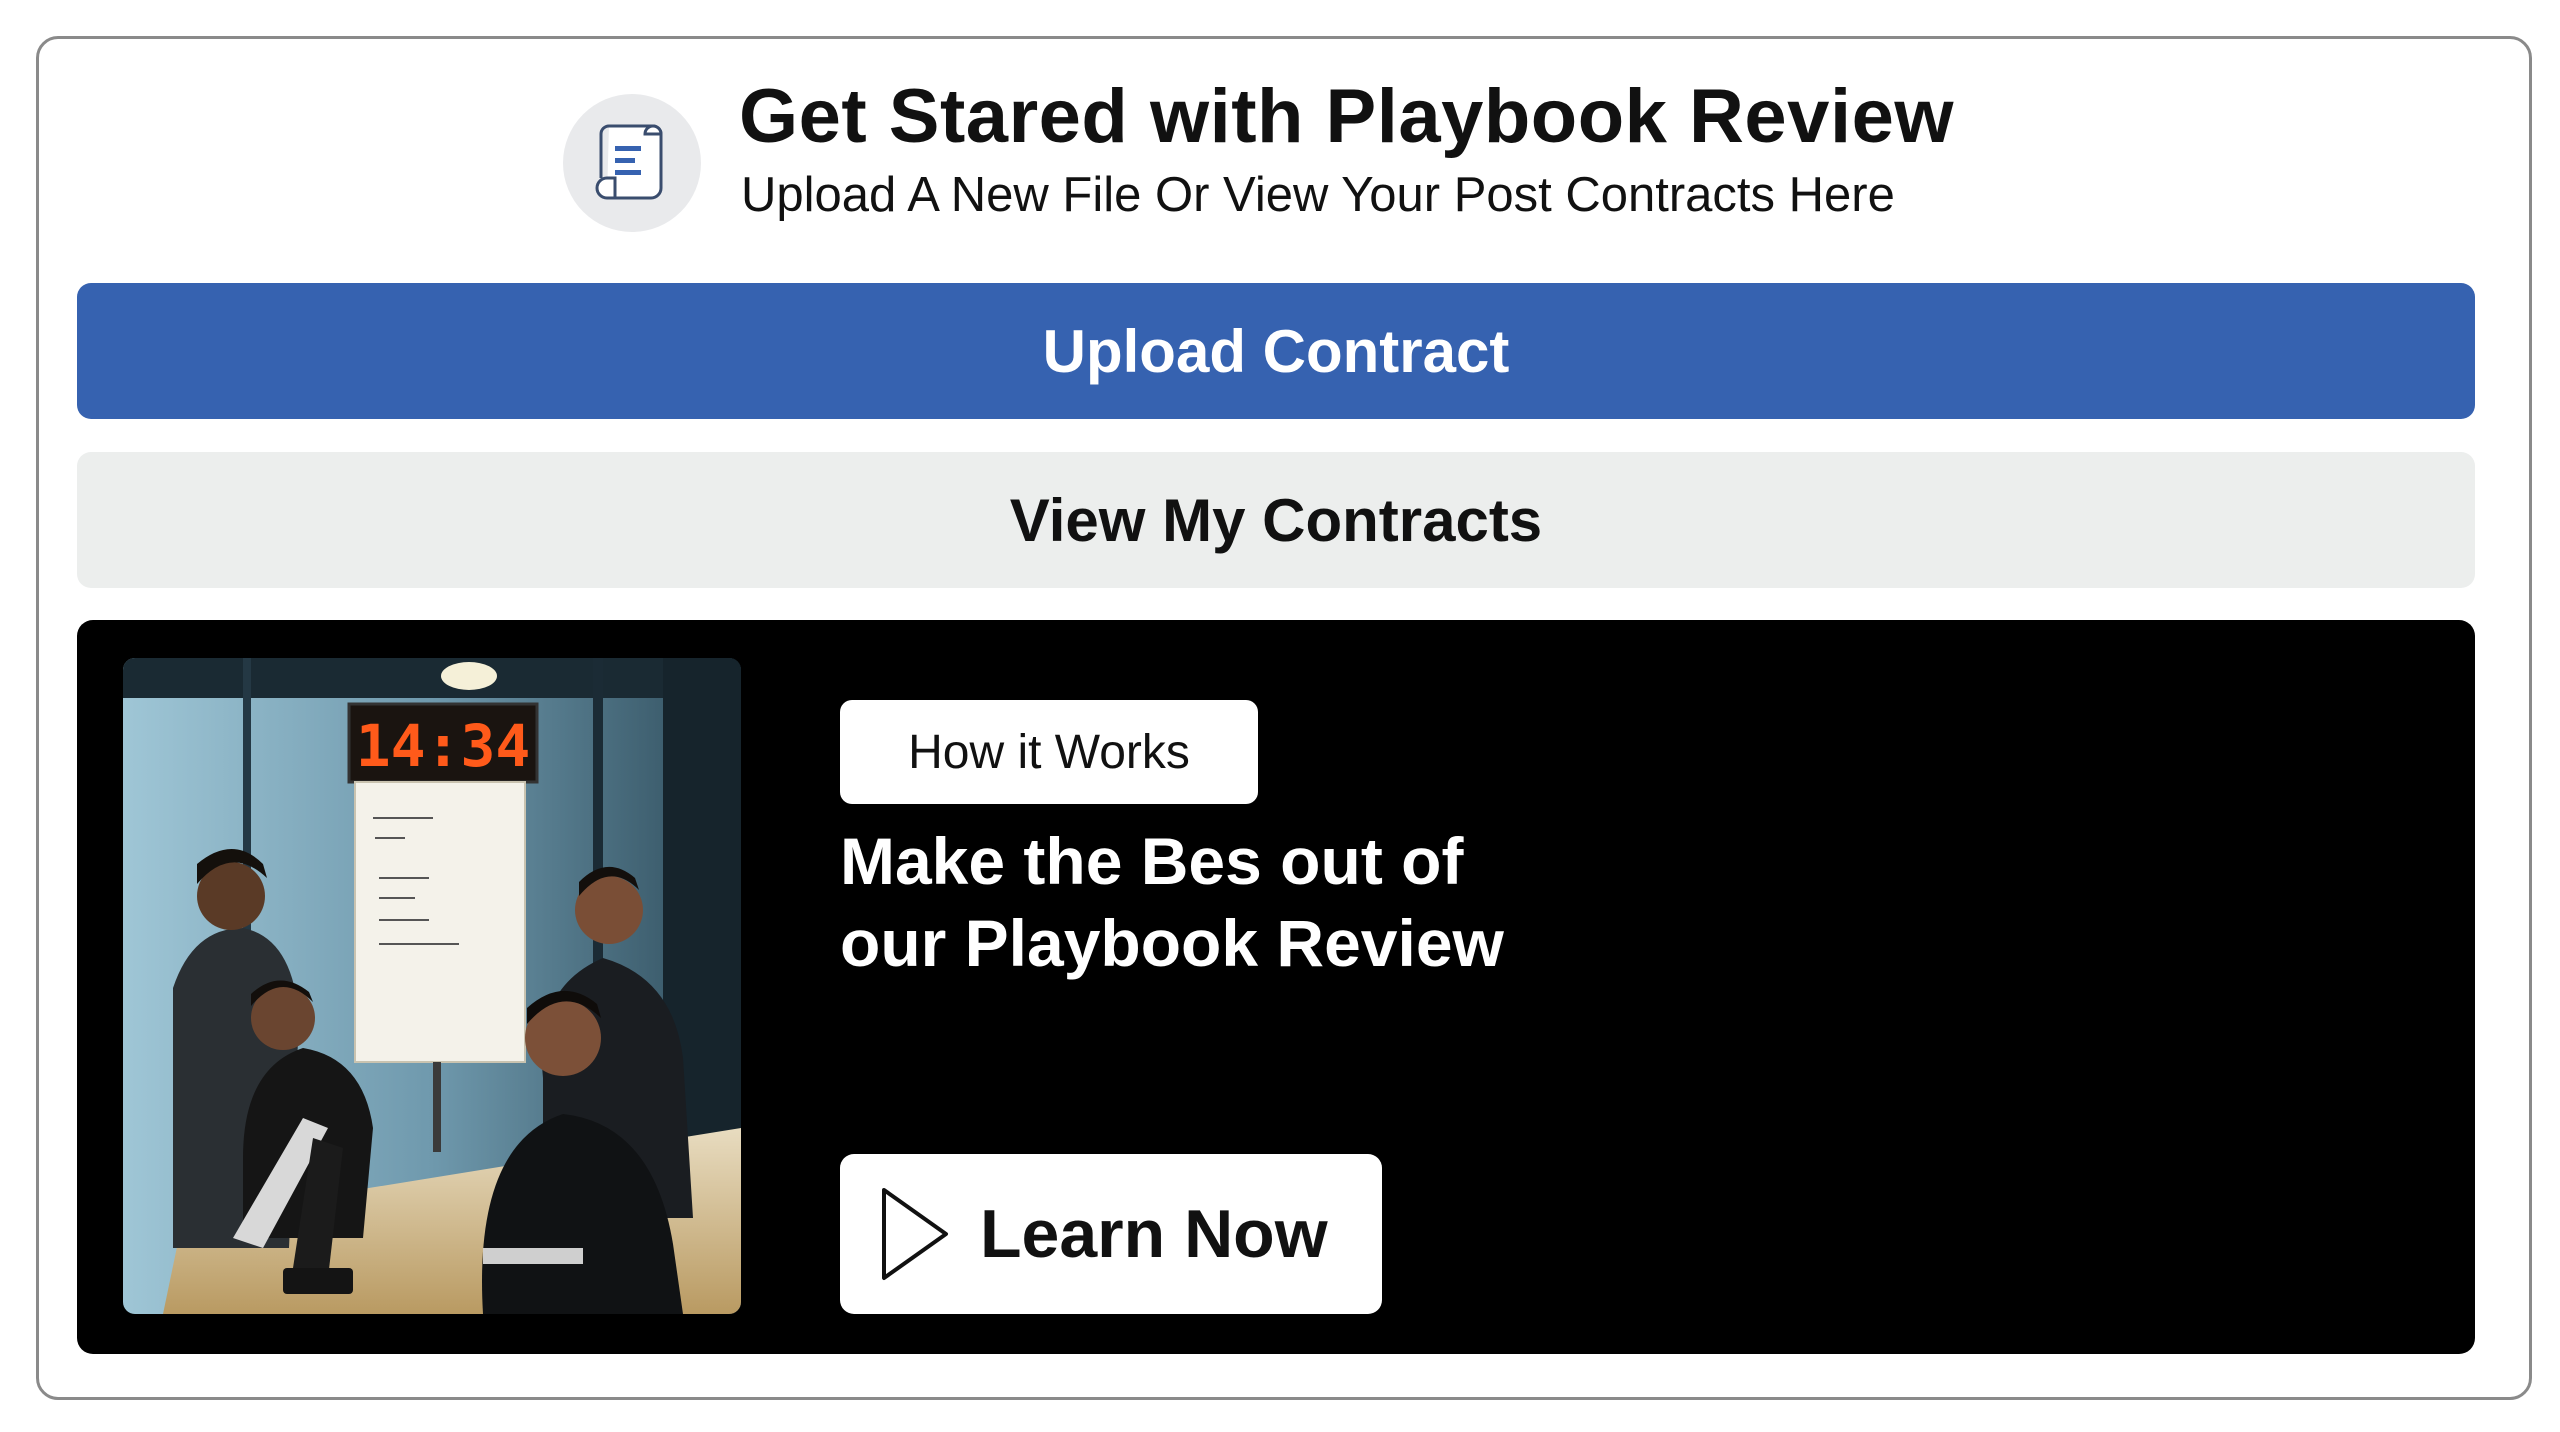 This screenshot has height=1432, width=2560. What do you see at coordinates (1290, 902) in the screenshot?
I see `promo-headline: Make the Bes out of our Playbook Review` at bounding box center [1290, 902].